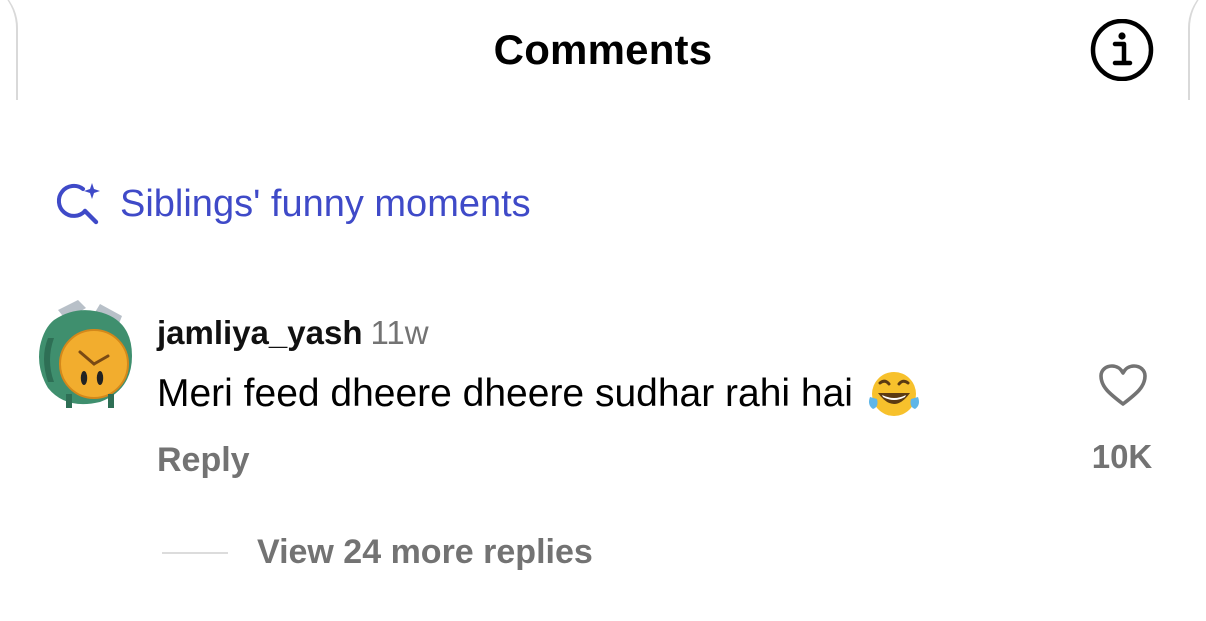  I want to click on reply-button: Reply, so click(203, 460).